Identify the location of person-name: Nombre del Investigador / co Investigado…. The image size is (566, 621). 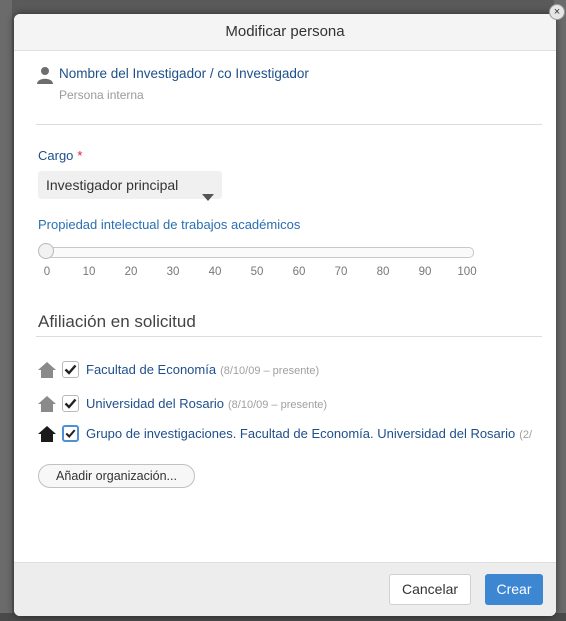
(184, 73).